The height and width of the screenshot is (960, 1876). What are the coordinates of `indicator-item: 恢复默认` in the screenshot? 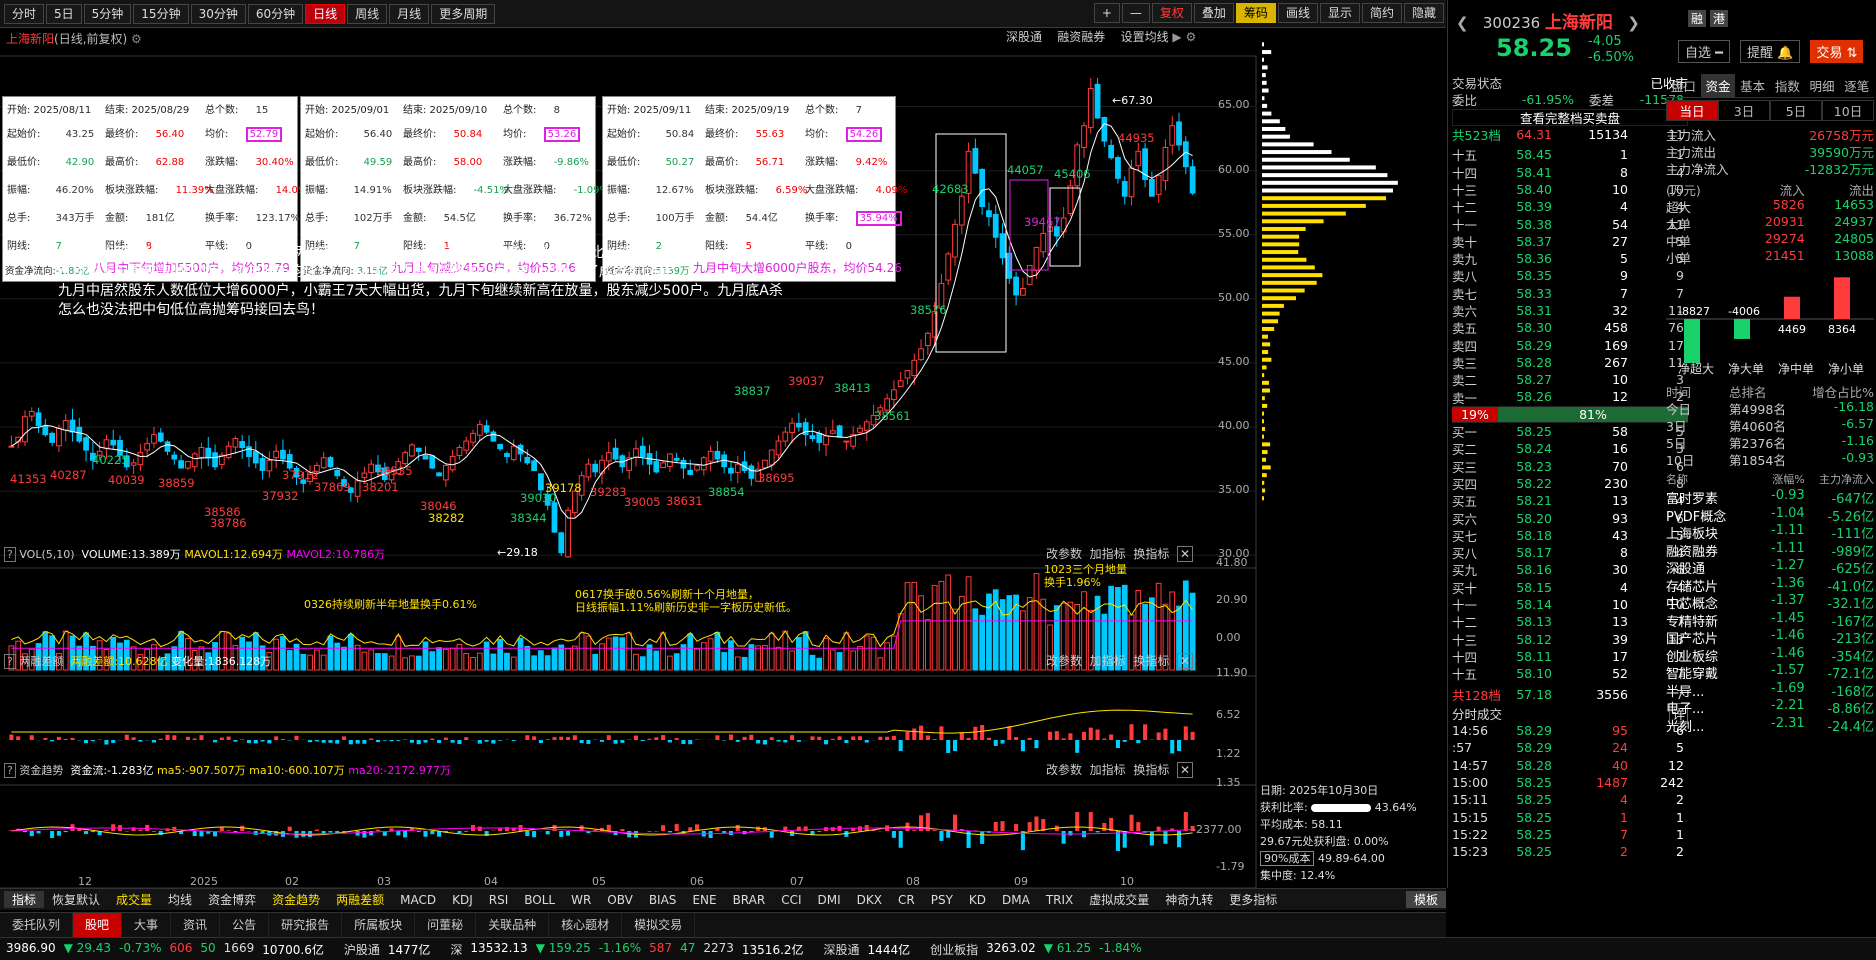 It's located at (76, 899).